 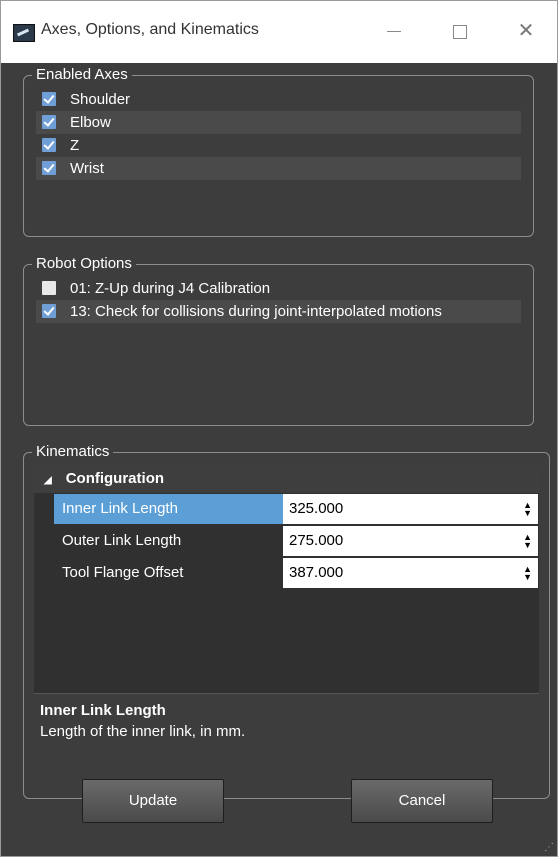 I want to click on maximize-button, so click(x=460, y=31).